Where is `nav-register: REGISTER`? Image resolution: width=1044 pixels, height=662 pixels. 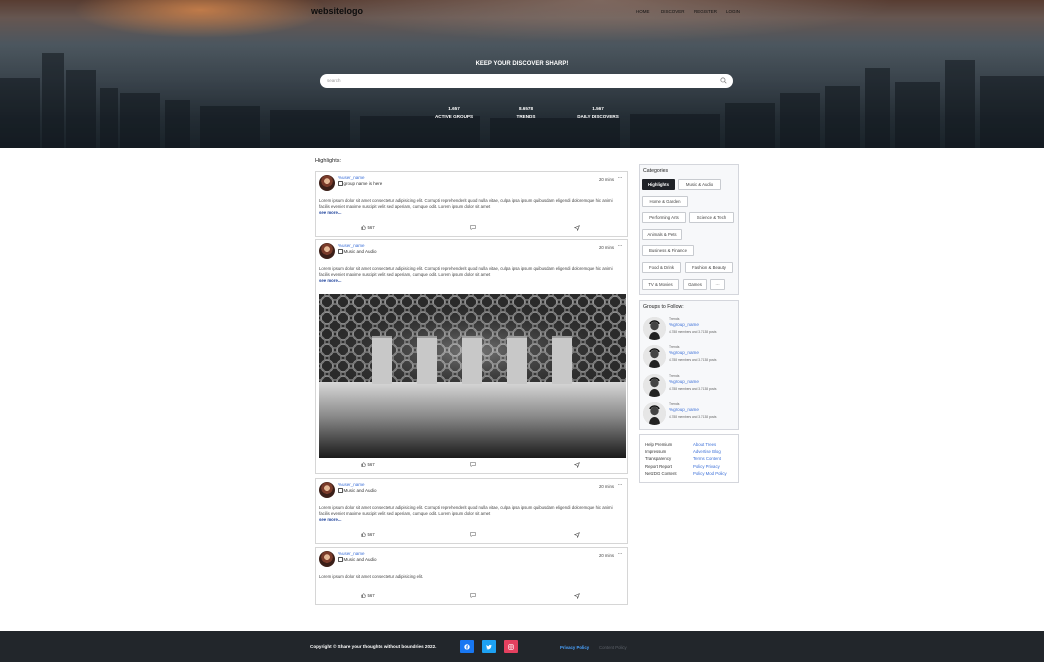 nav-register: REGISTER is located at coordinates (705, 11).